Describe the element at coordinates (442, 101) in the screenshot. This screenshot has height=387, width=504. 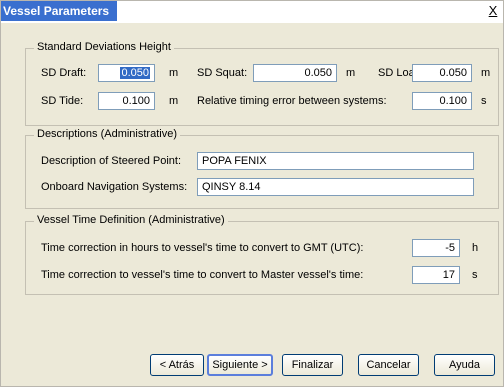
I see `timing-error-field: 0.100` at that location.